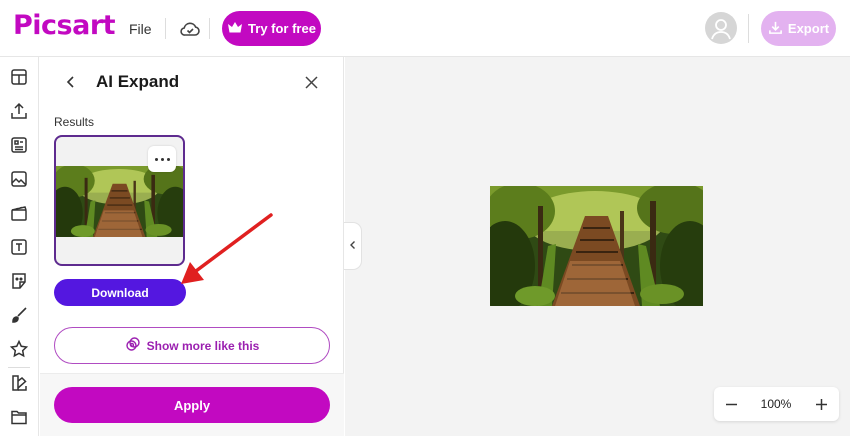 The width and height of the screenshot is (850, 436). What do you see at coordinates (162, 159) in the screenshot?
I see `more-options-icon` at bounding box center [162, 159].